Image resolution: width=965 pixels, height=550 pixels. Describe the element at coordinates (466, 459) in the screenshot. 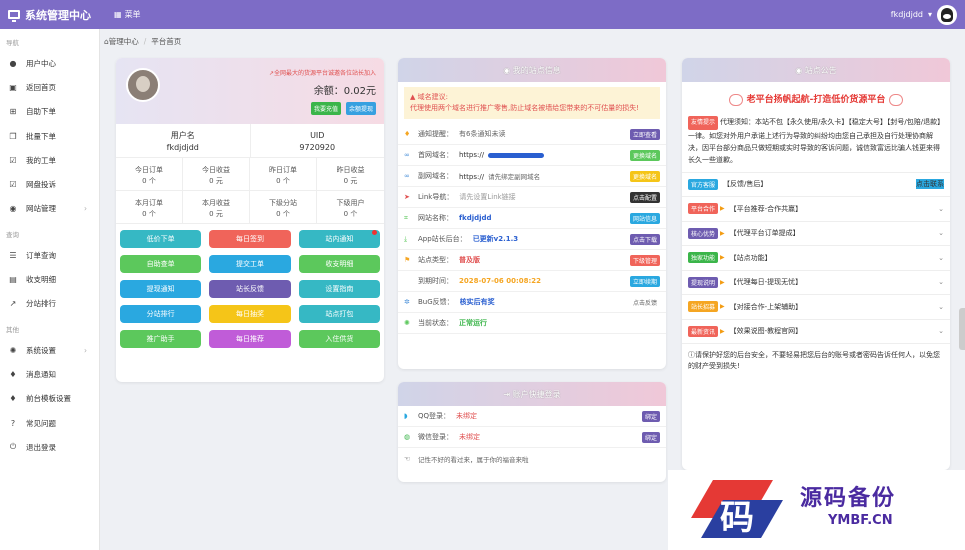

I see `quick-login-note: ☜ 记性不好的看过来，属于你的福音来啦` at that location.